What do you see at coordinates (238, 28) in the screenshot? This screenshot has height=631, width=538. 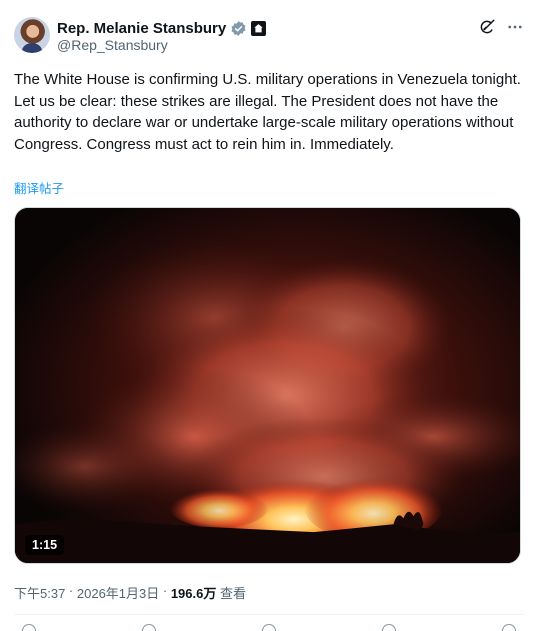 I see `verified-icon` at bounding box center [238, 28].